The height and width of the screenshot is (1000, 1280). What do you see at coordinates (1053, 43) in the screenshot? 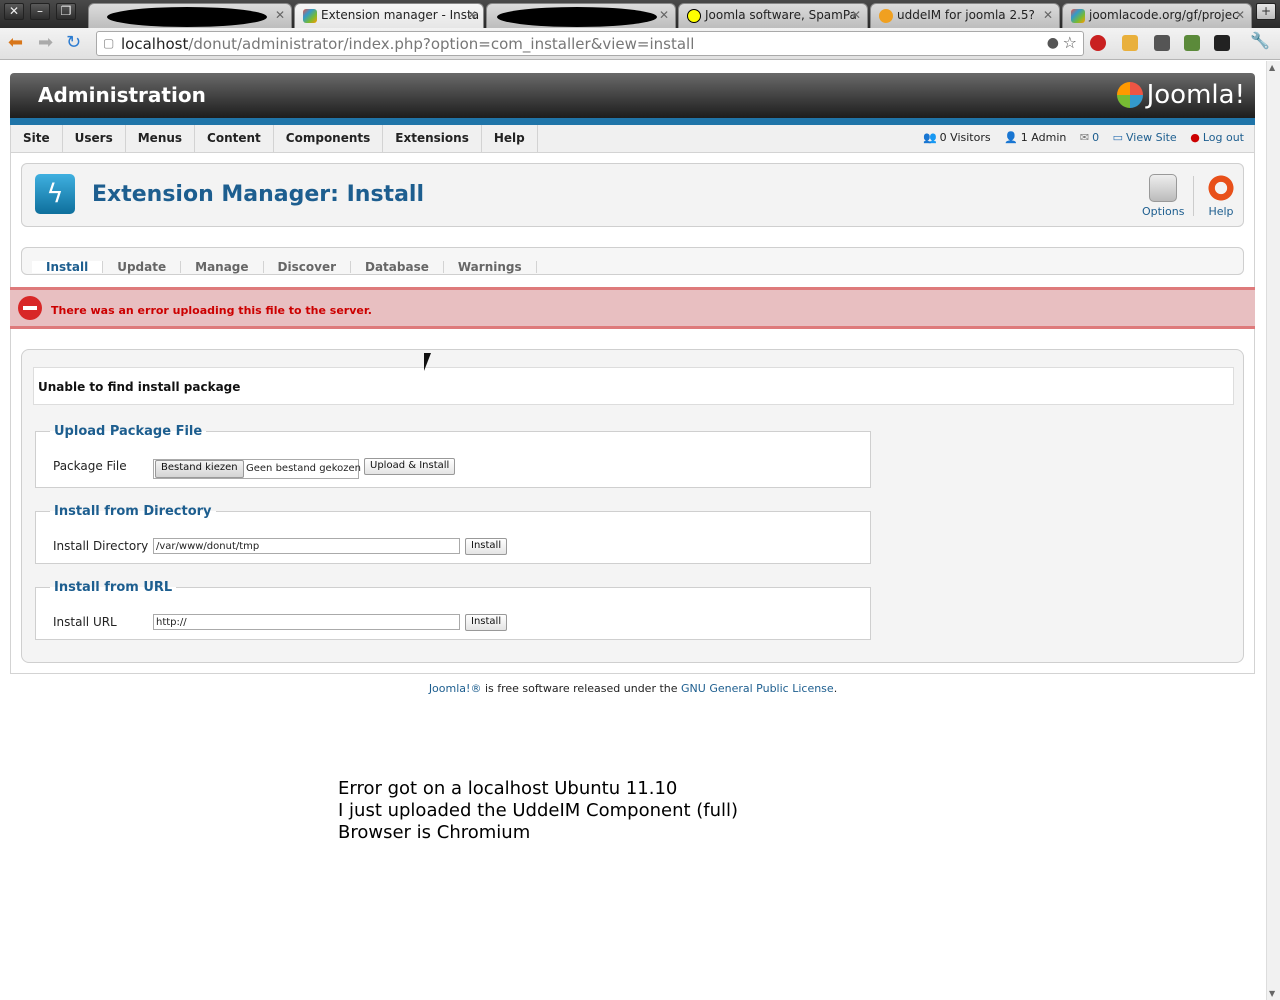
I see `lightbulb-icon: ●` at bounding box center [1053, 43].